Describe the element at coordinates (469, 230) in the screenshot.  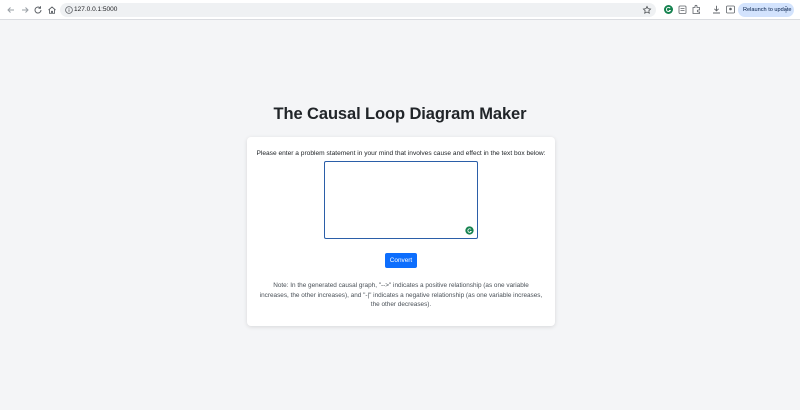
I see `grammarly-icon` at that location.